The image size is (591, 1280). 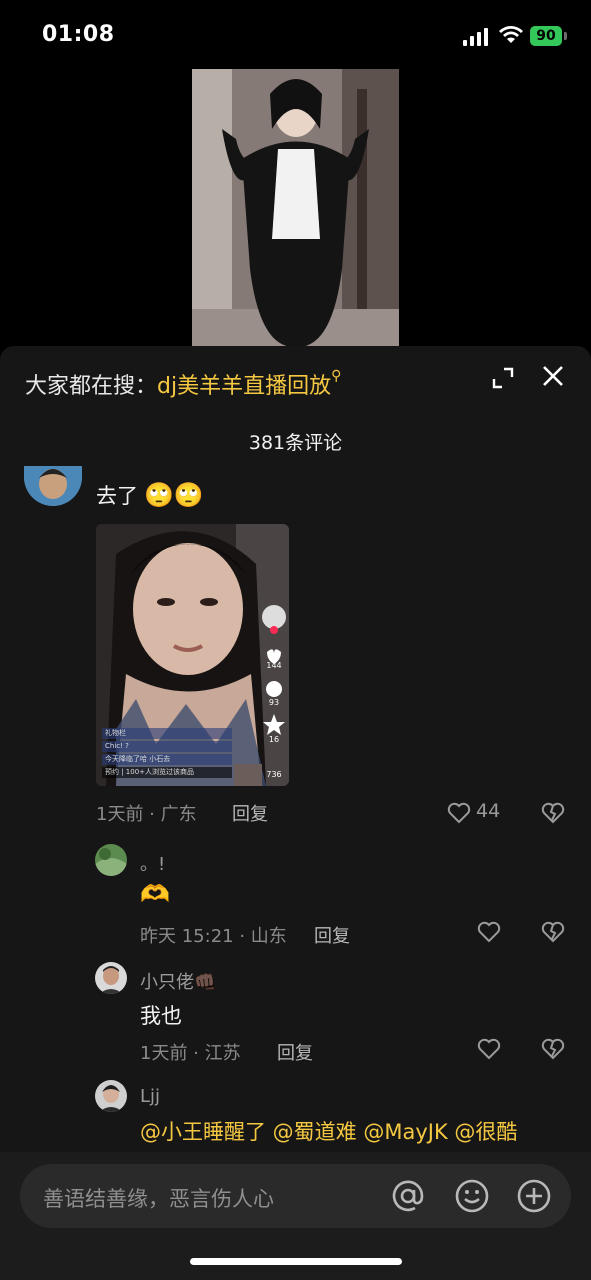 I want to click on reply-text: 🫶, so click(x=155, y=894).